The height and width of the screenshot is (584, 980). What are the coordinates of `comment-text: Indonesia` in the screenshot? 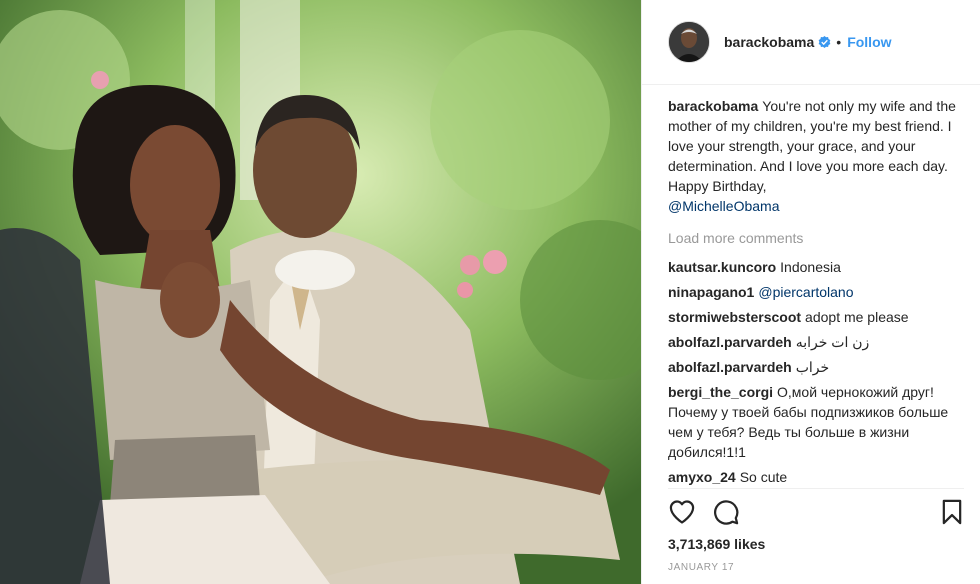 It's located at (810, 267).